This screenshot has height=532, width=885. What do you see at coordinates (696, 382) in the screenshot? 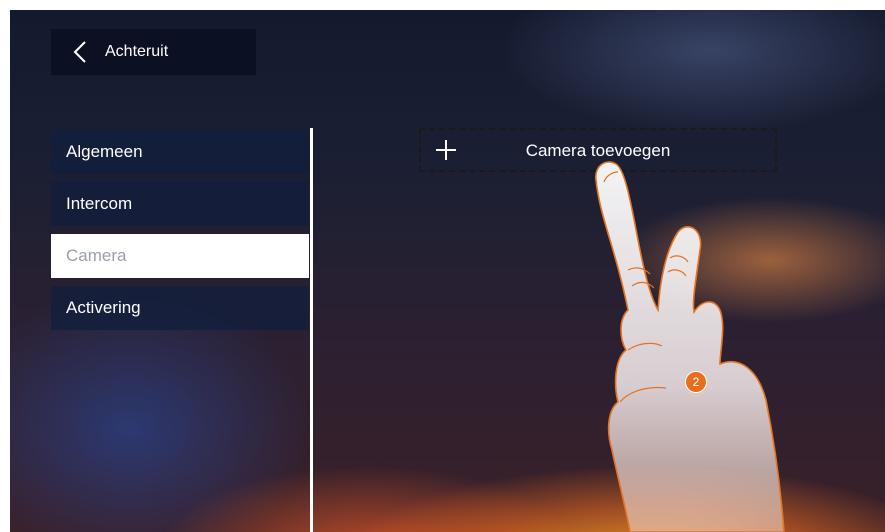
I see `step-number-badge: 2` at bounding box center [696, 382].